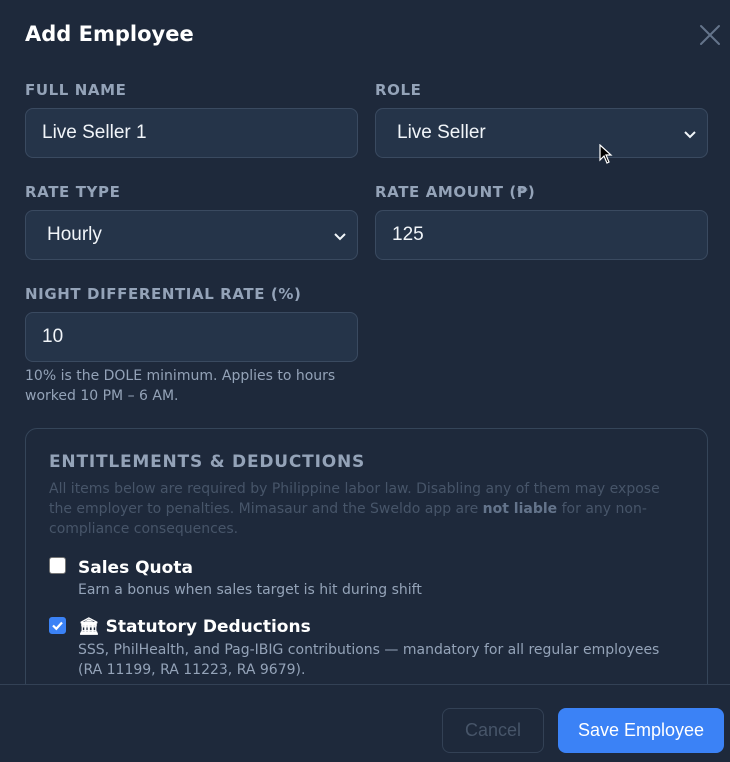 The width and height of the screenshot is (730, 762). What do you see at coordinates (441, 132) in the screenshot?
I see `role-value: Live Seller` at bounding box center [441, 132].